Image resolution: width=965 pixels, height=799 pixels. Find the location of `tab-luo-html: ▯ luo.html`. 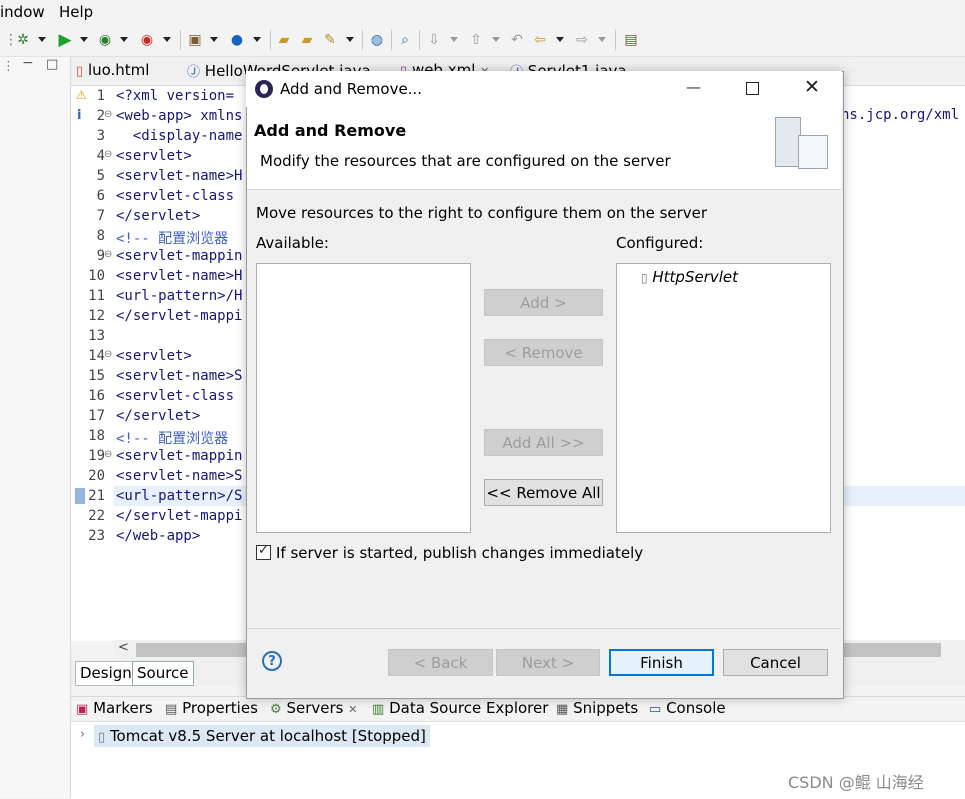

tab-luo-html: ▯ luo.html is located at coordinates (112, 70).